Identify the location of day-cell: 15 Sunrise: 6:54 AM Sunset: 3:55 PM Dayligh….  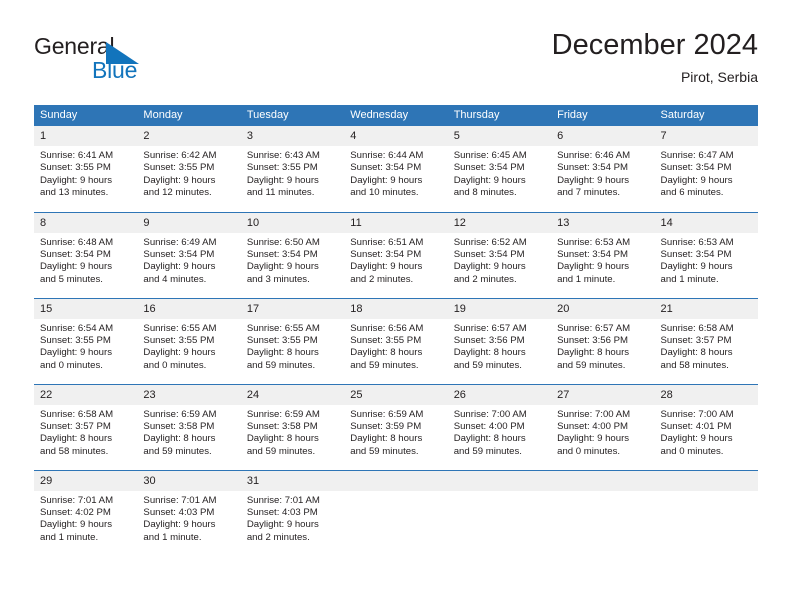
(86, 340).